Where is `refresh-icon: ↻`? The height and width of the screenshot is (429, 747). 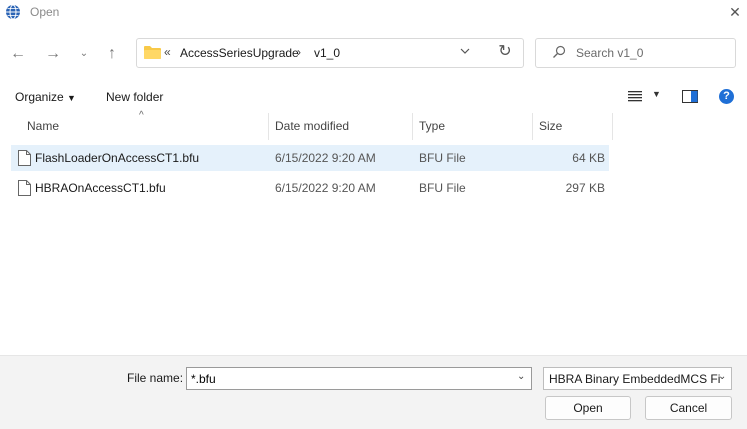 refresh-icon: ↻ is located at coordinates (505, 51).